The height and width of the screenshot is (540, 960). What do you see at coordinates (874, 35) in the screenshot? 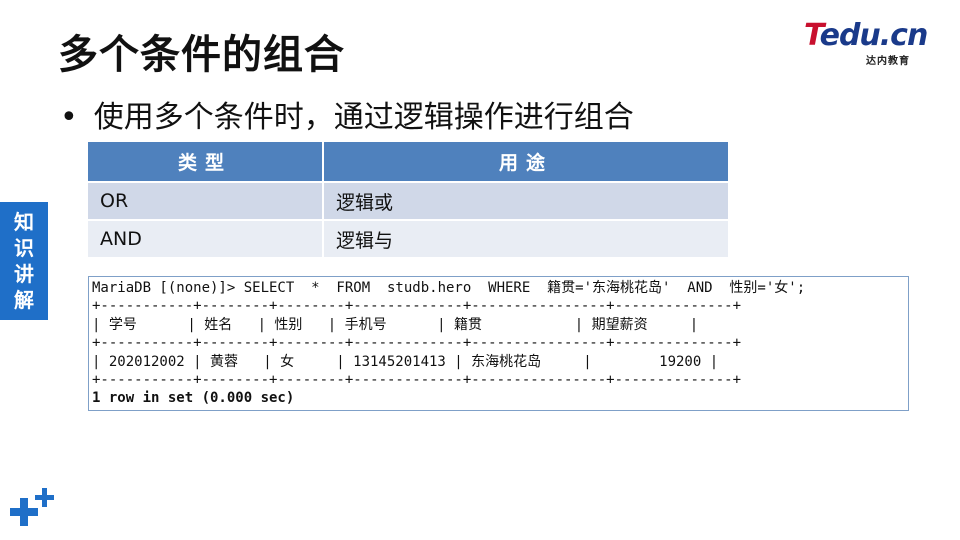
I see `logo-wordmark-rest: edu.cn` at bounding box center [874, 35].